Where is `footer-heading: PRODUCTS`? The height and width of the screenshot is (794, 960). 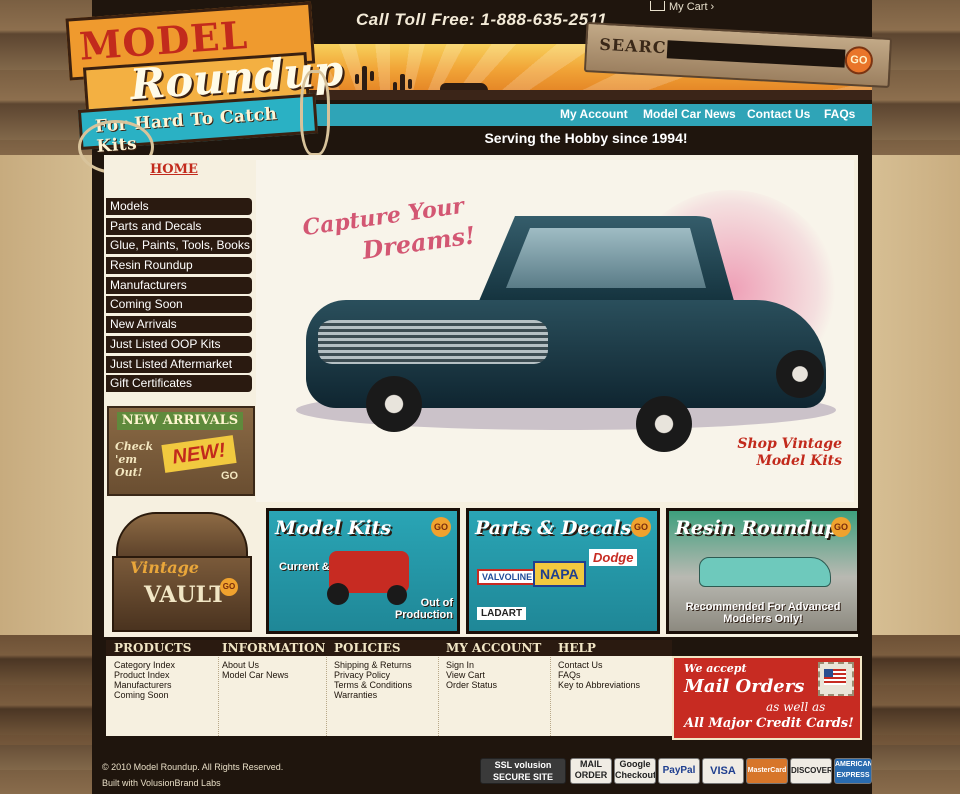 footer-heading: PRODUCTS is located at coordinates (162, 648).